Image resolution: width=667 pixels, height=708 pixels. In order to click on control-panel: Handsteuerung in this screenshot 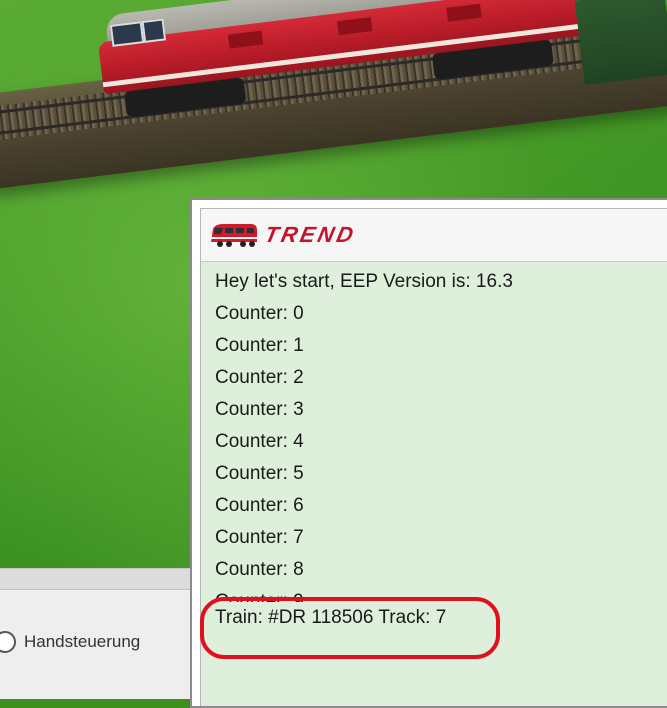, I will do `click(105, 633)`.